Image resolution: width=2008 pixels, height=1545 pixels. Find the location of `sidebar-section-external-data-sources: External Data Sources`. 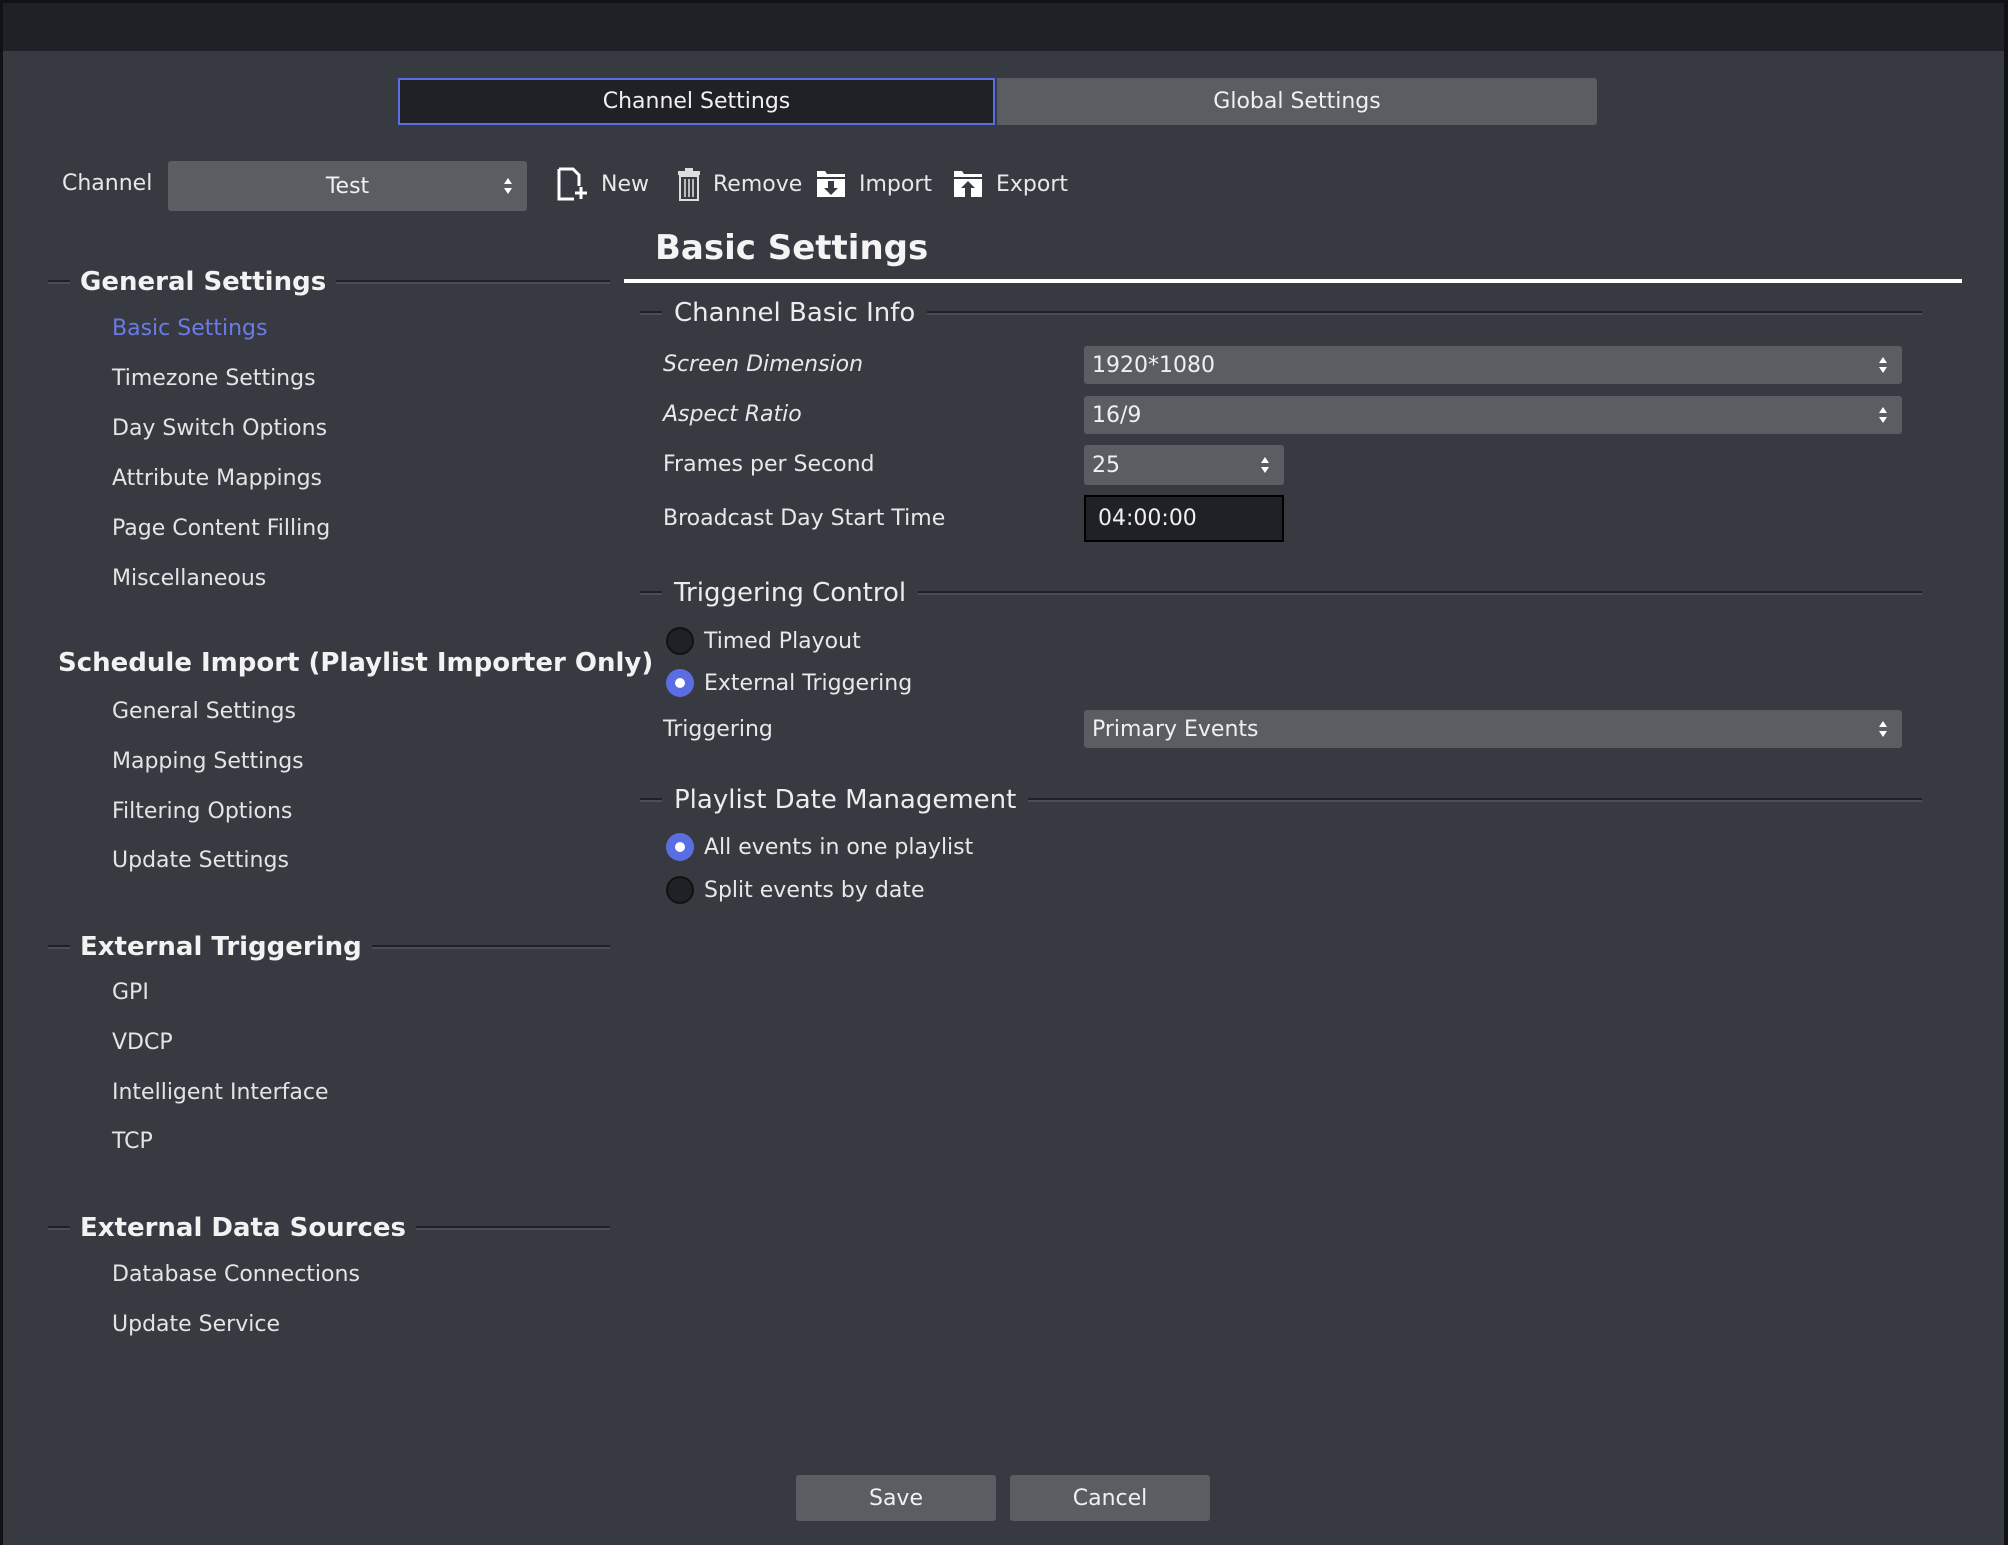

sidebar-section-external-data-sources: External Data Sources is located at coordinates (329, 1228).